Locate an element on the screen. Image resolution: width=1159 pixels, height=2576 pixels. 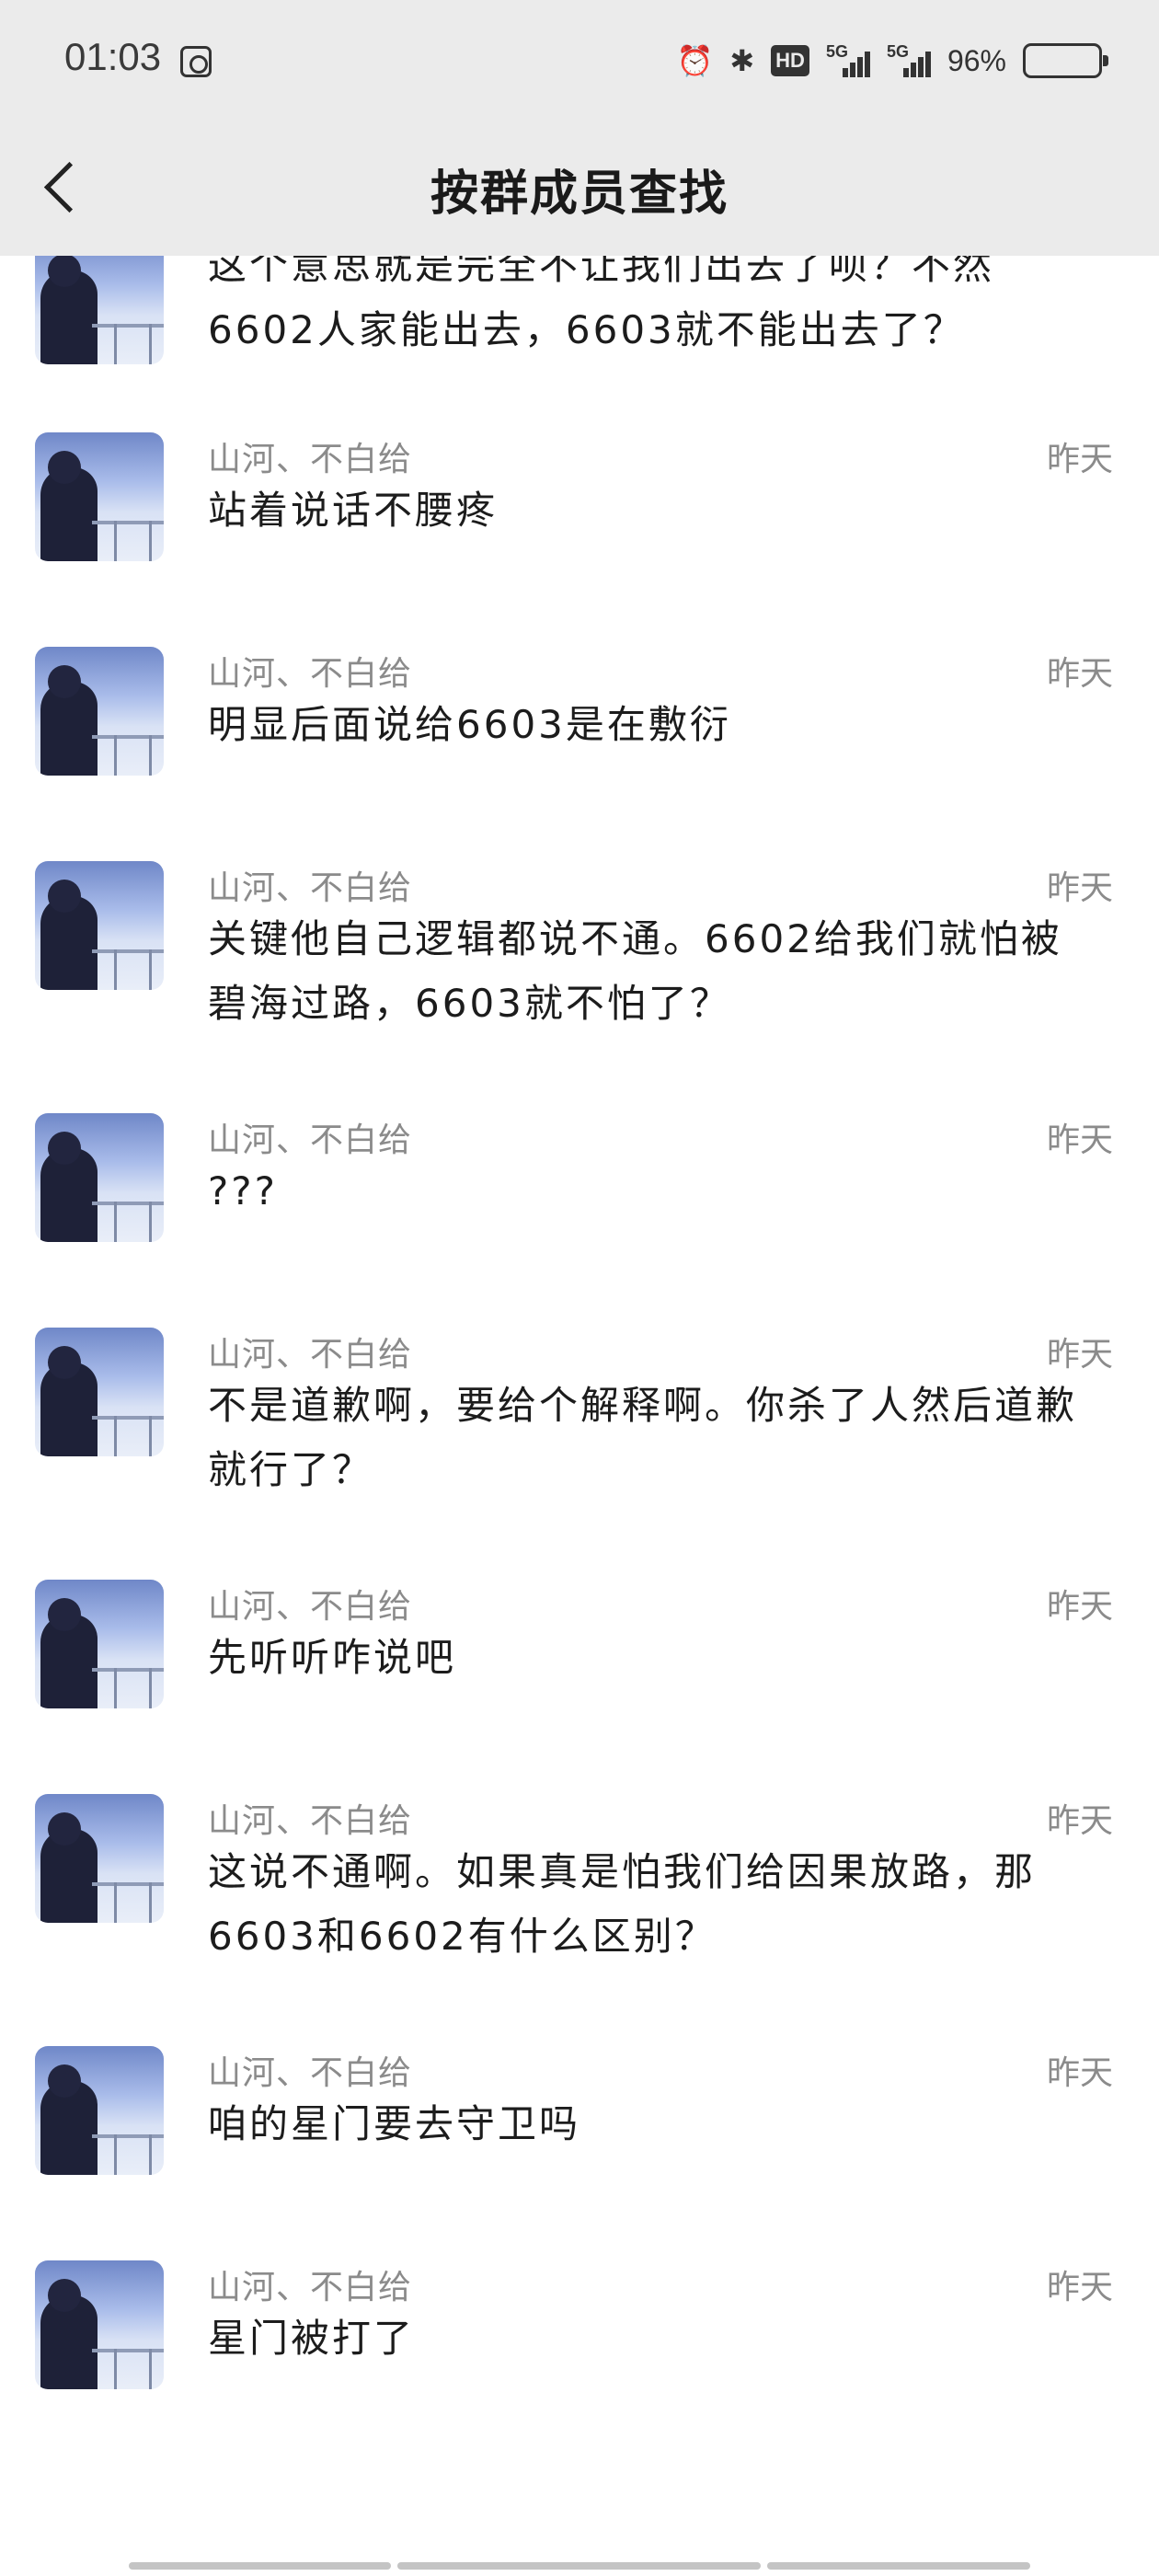
alarm-icon: ⏰ is located at coordinates (695, 60).